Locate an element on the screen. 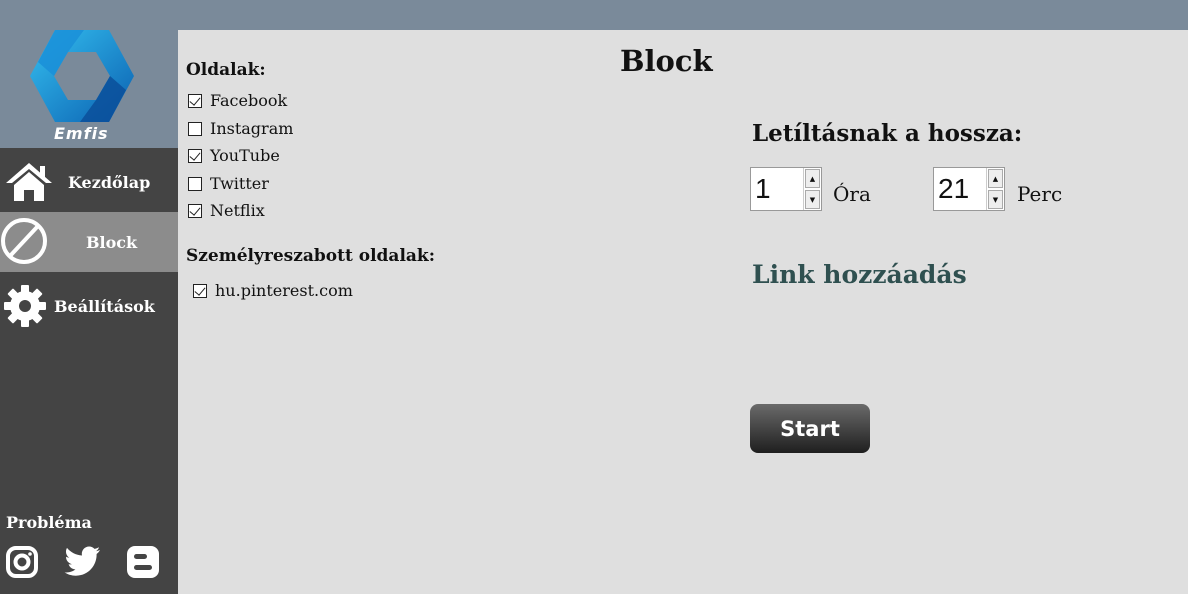 The width and height of the screenshot is (1188, 594). checkbox-label: hu.pinterest.com is located at coordinates (284, 290).